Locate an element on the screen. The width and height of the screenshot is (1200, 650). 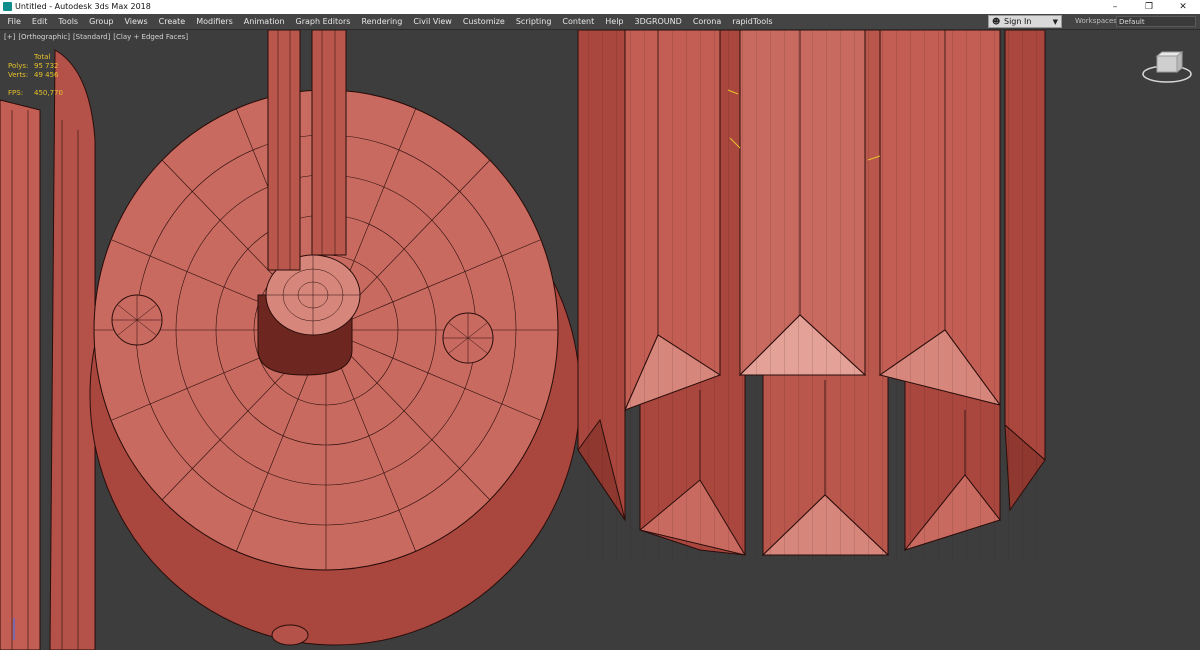
menu-rapidtools: rapidTools is located at coordinates (752, 21).